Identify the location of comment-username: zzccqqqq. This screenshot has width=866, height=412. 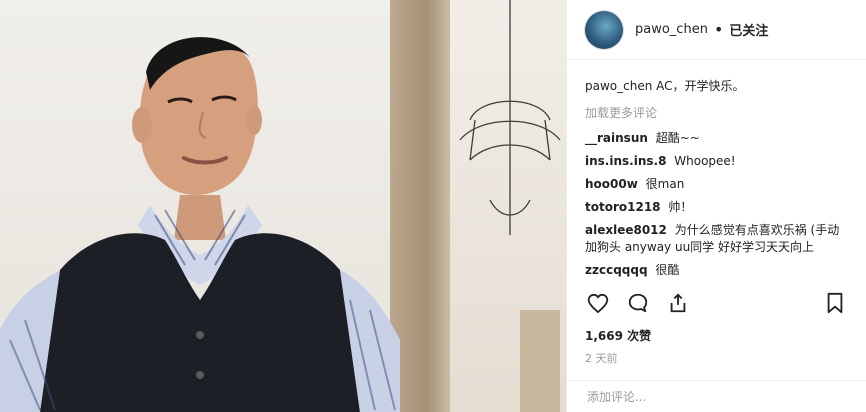
(616, 270).